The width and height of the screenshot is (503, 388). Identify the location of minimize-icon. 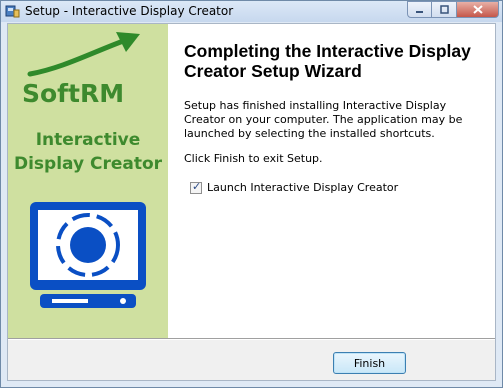
(419, 12).